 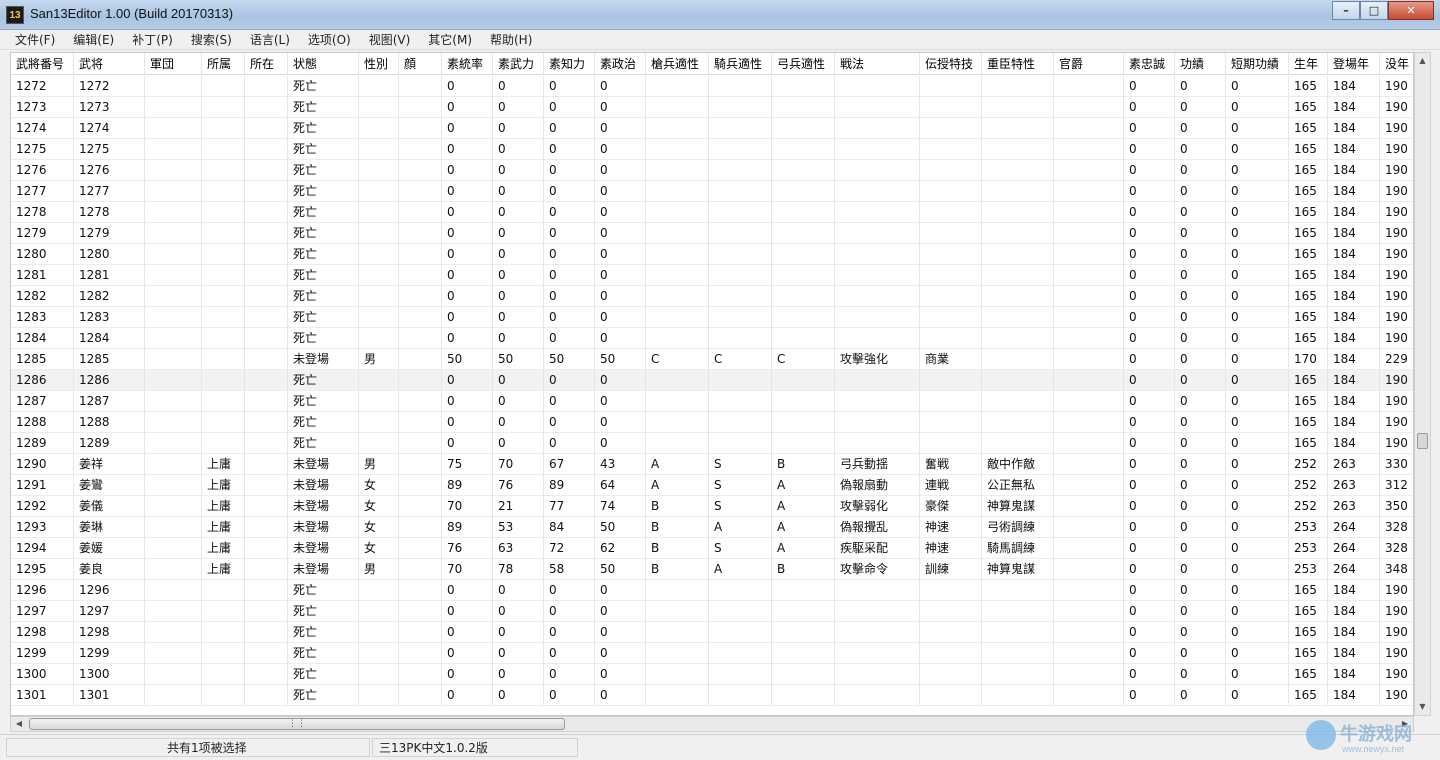 I want to click on table-cell: 1279, so click(x=42, y=233).